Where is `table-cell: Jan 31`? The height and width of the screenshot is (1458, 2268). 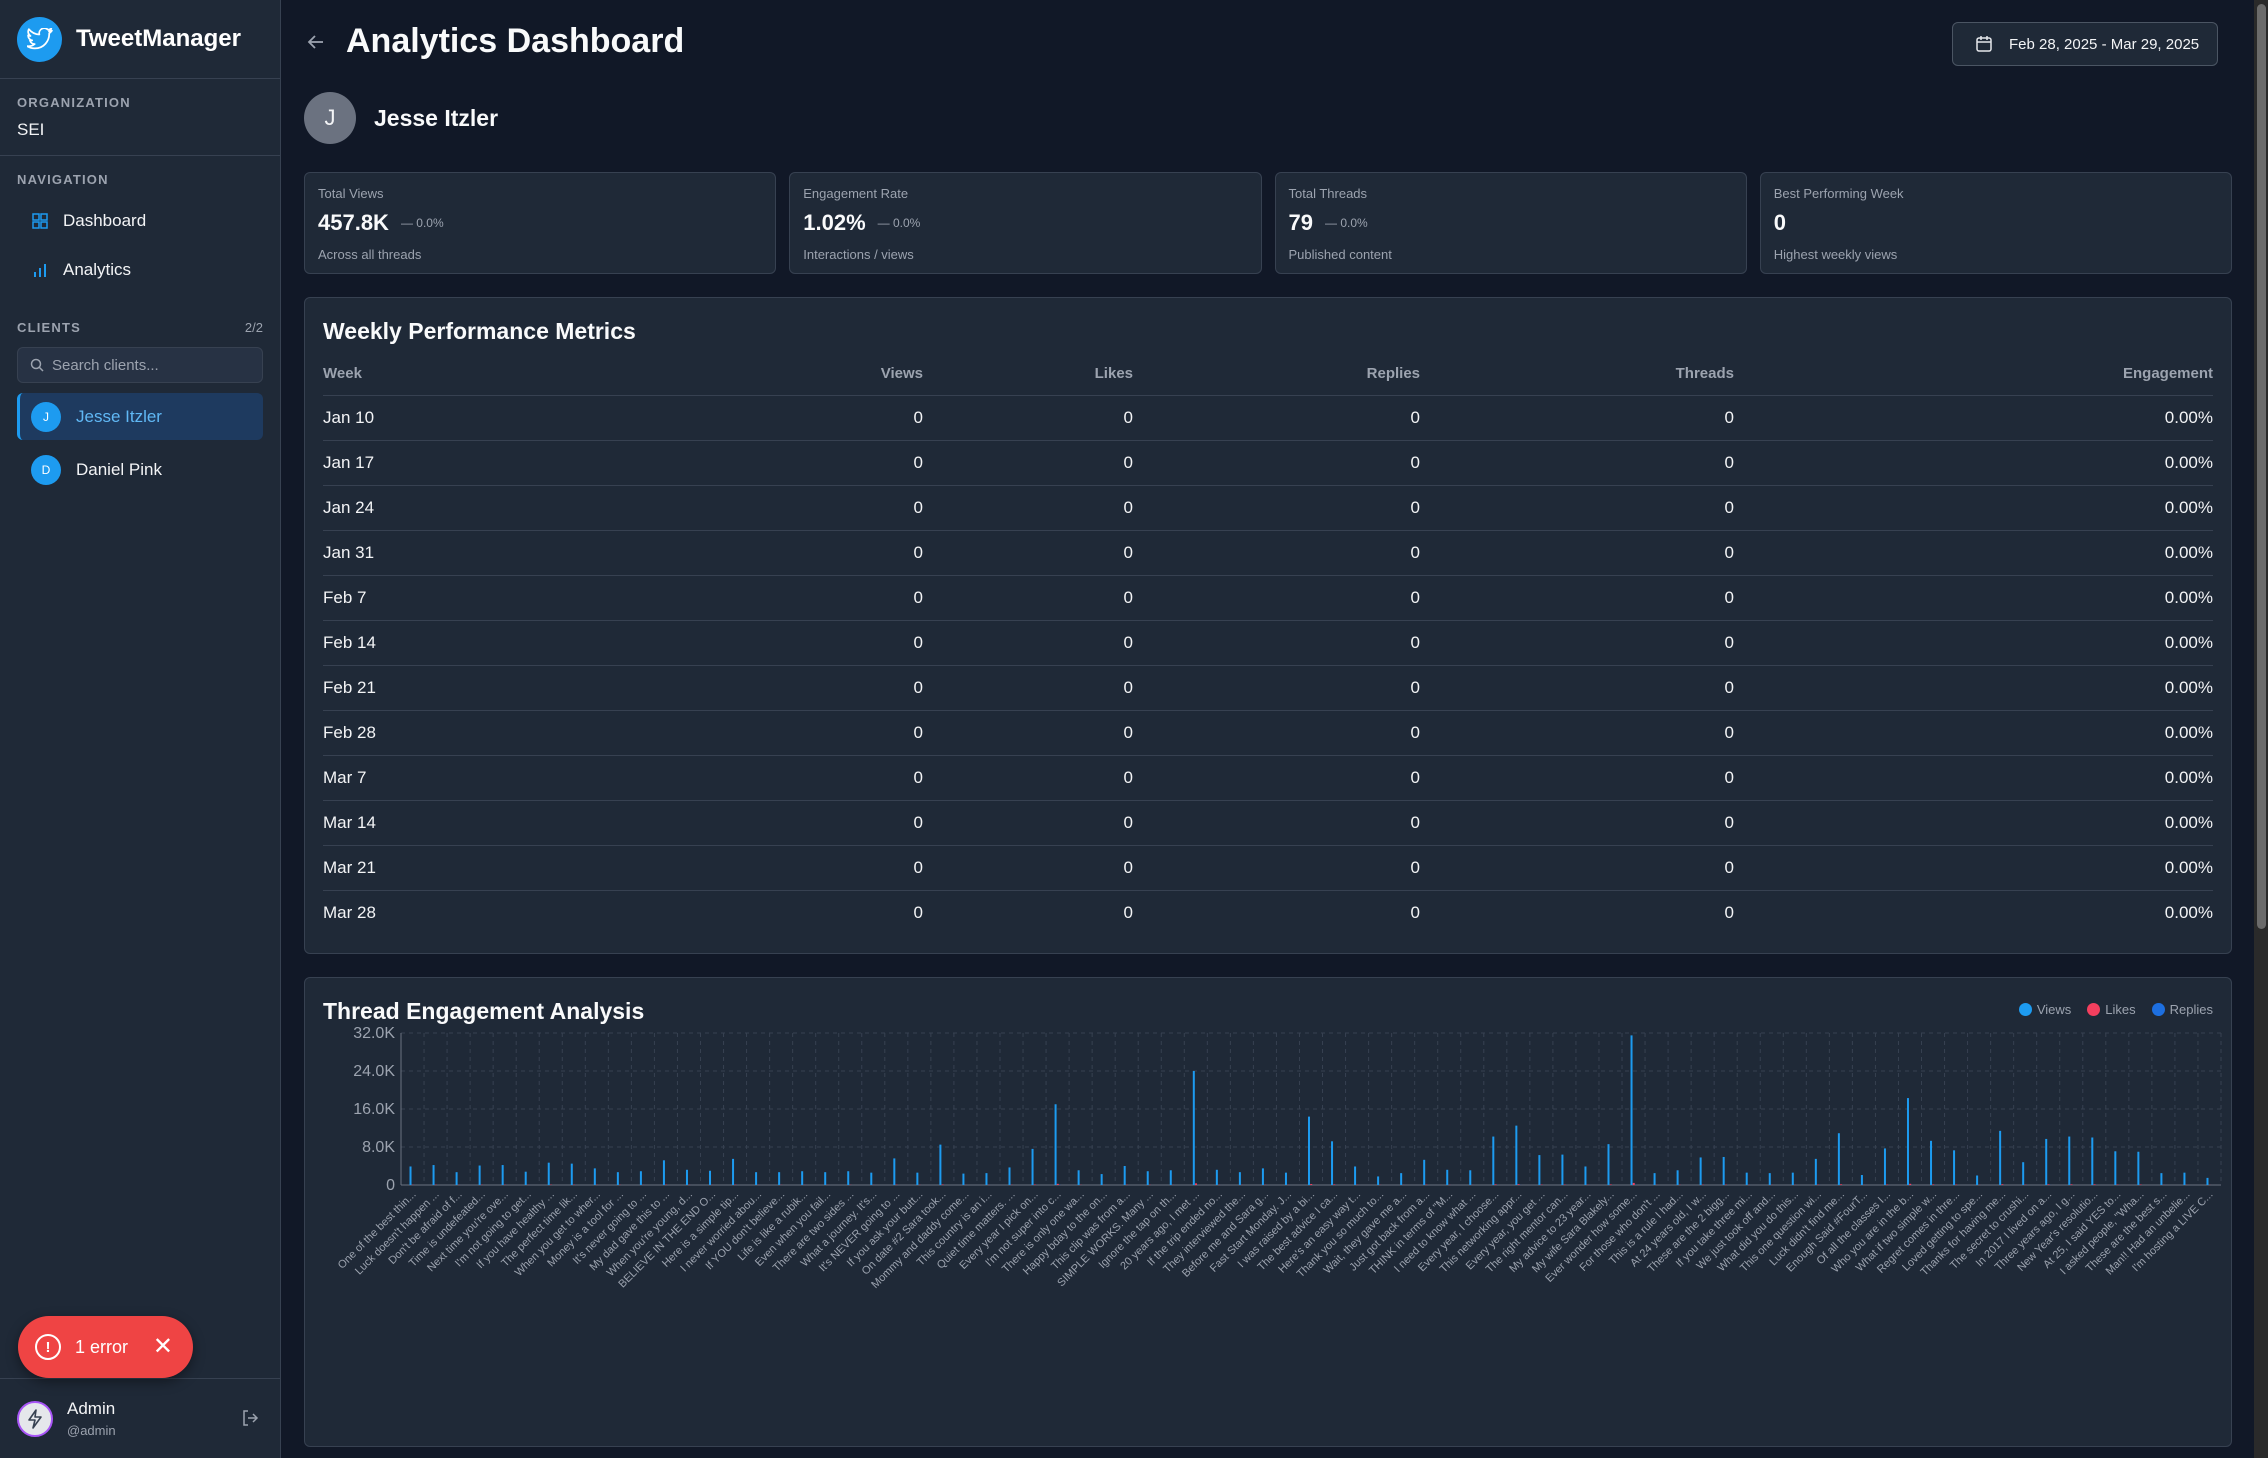 table-cell: Jan 31 is located at coordinates (473, 553).